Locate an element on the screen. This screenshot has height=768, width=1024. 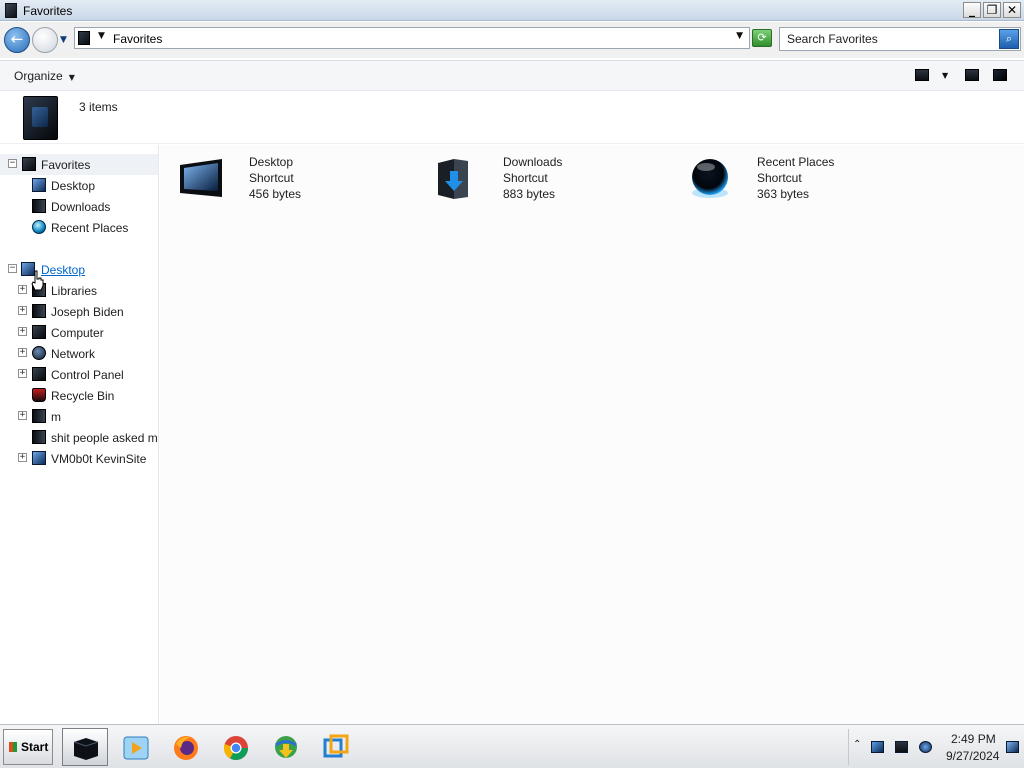
back-arrow-icon: ← is located at coordinates (17, 39).